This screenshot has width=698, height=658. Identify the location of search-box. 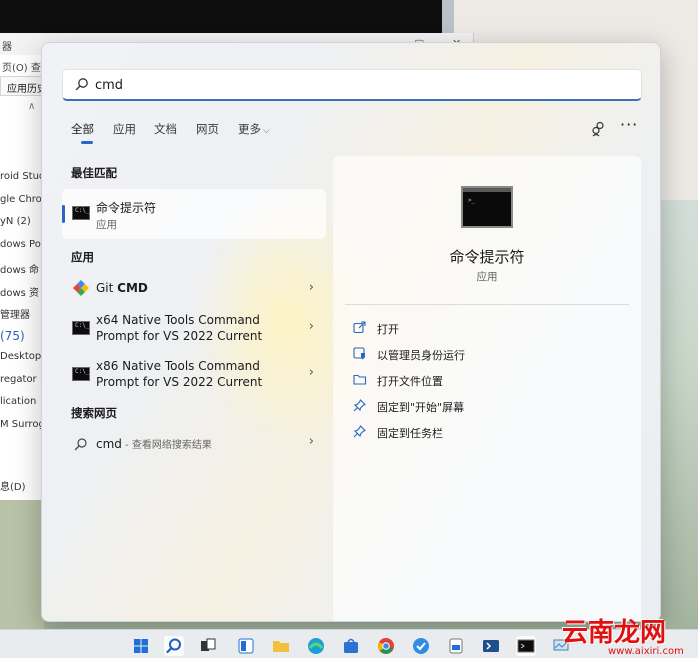
(352, 85).